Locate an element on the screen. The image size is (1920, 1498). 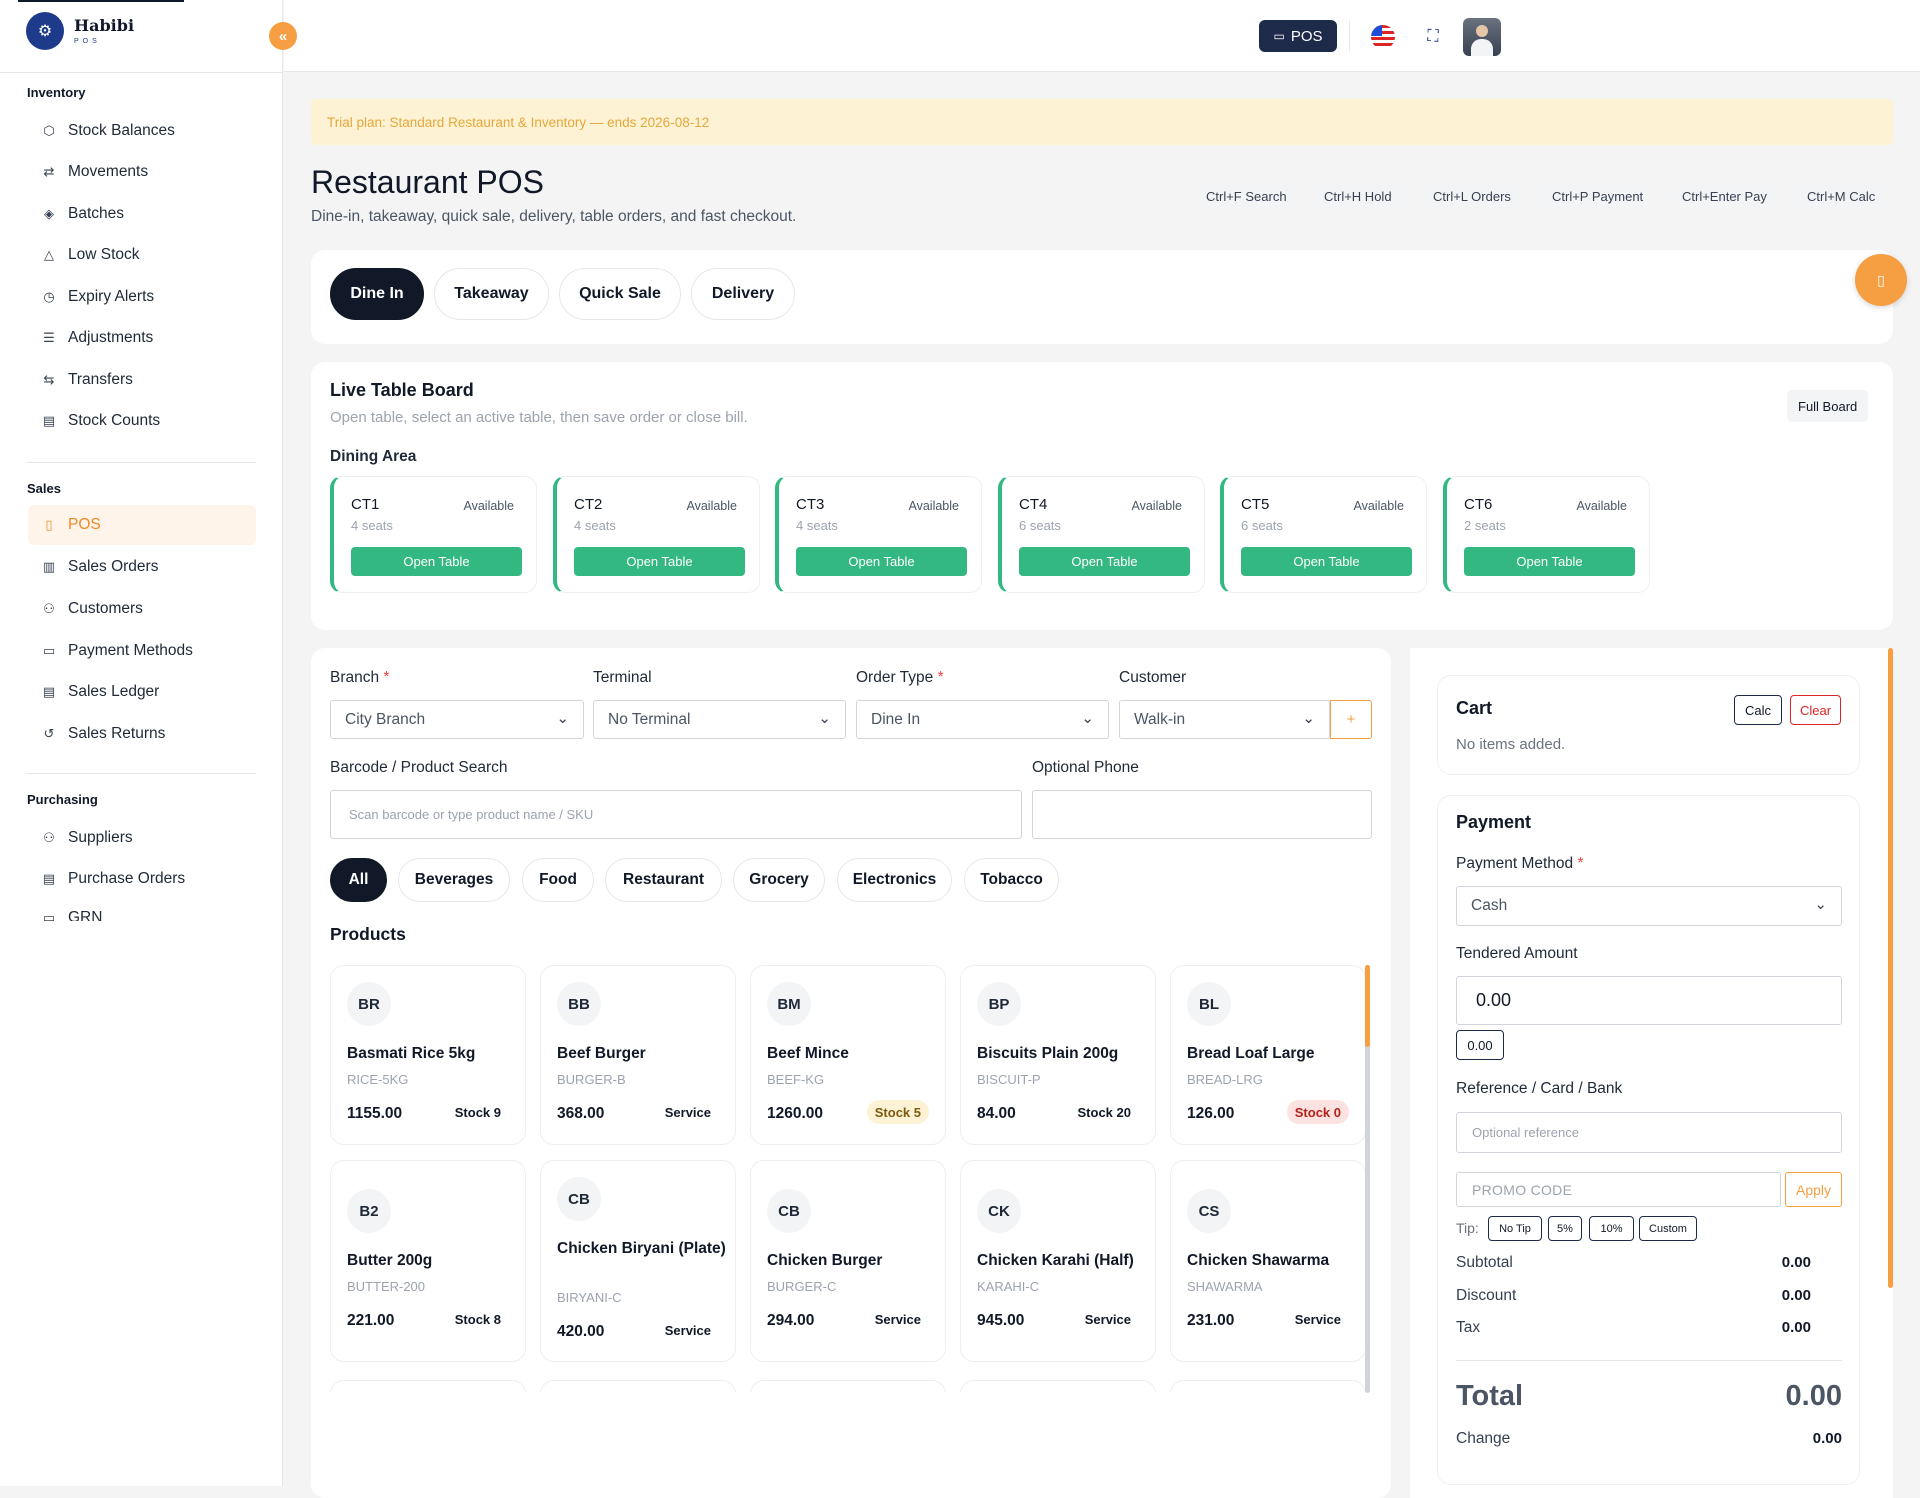
sidebar-item-purchase-orders: ▤ Purchase Orders is located at coordinates (142, 879).